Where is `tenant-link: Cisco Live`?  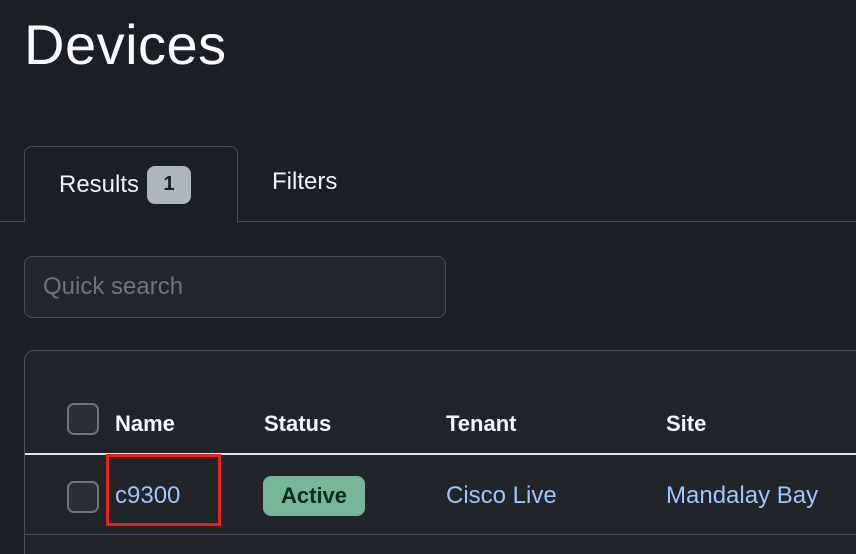 tenant-link: Cisco Live is located at coordinates (501, 496).